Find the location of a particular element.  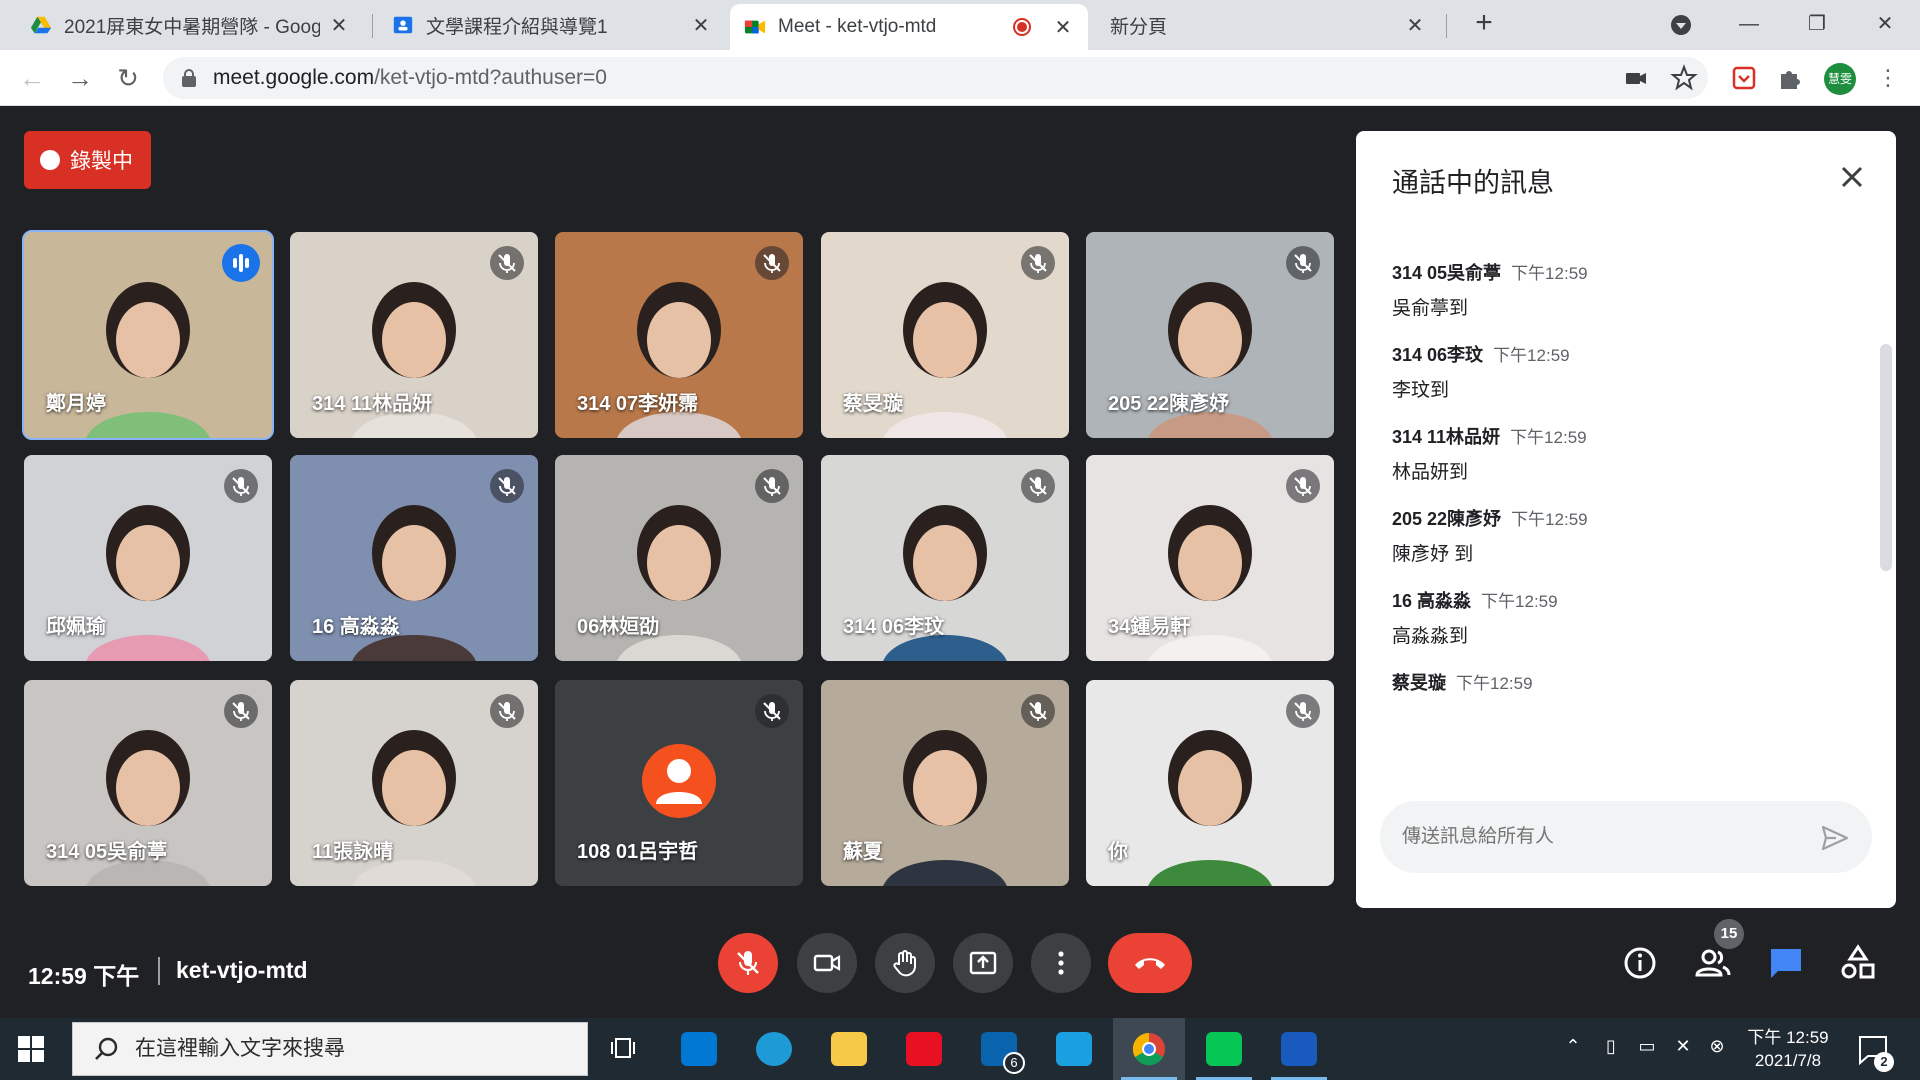

volume-muted-icon: ✕ is located at coordinates (1683, 1049).